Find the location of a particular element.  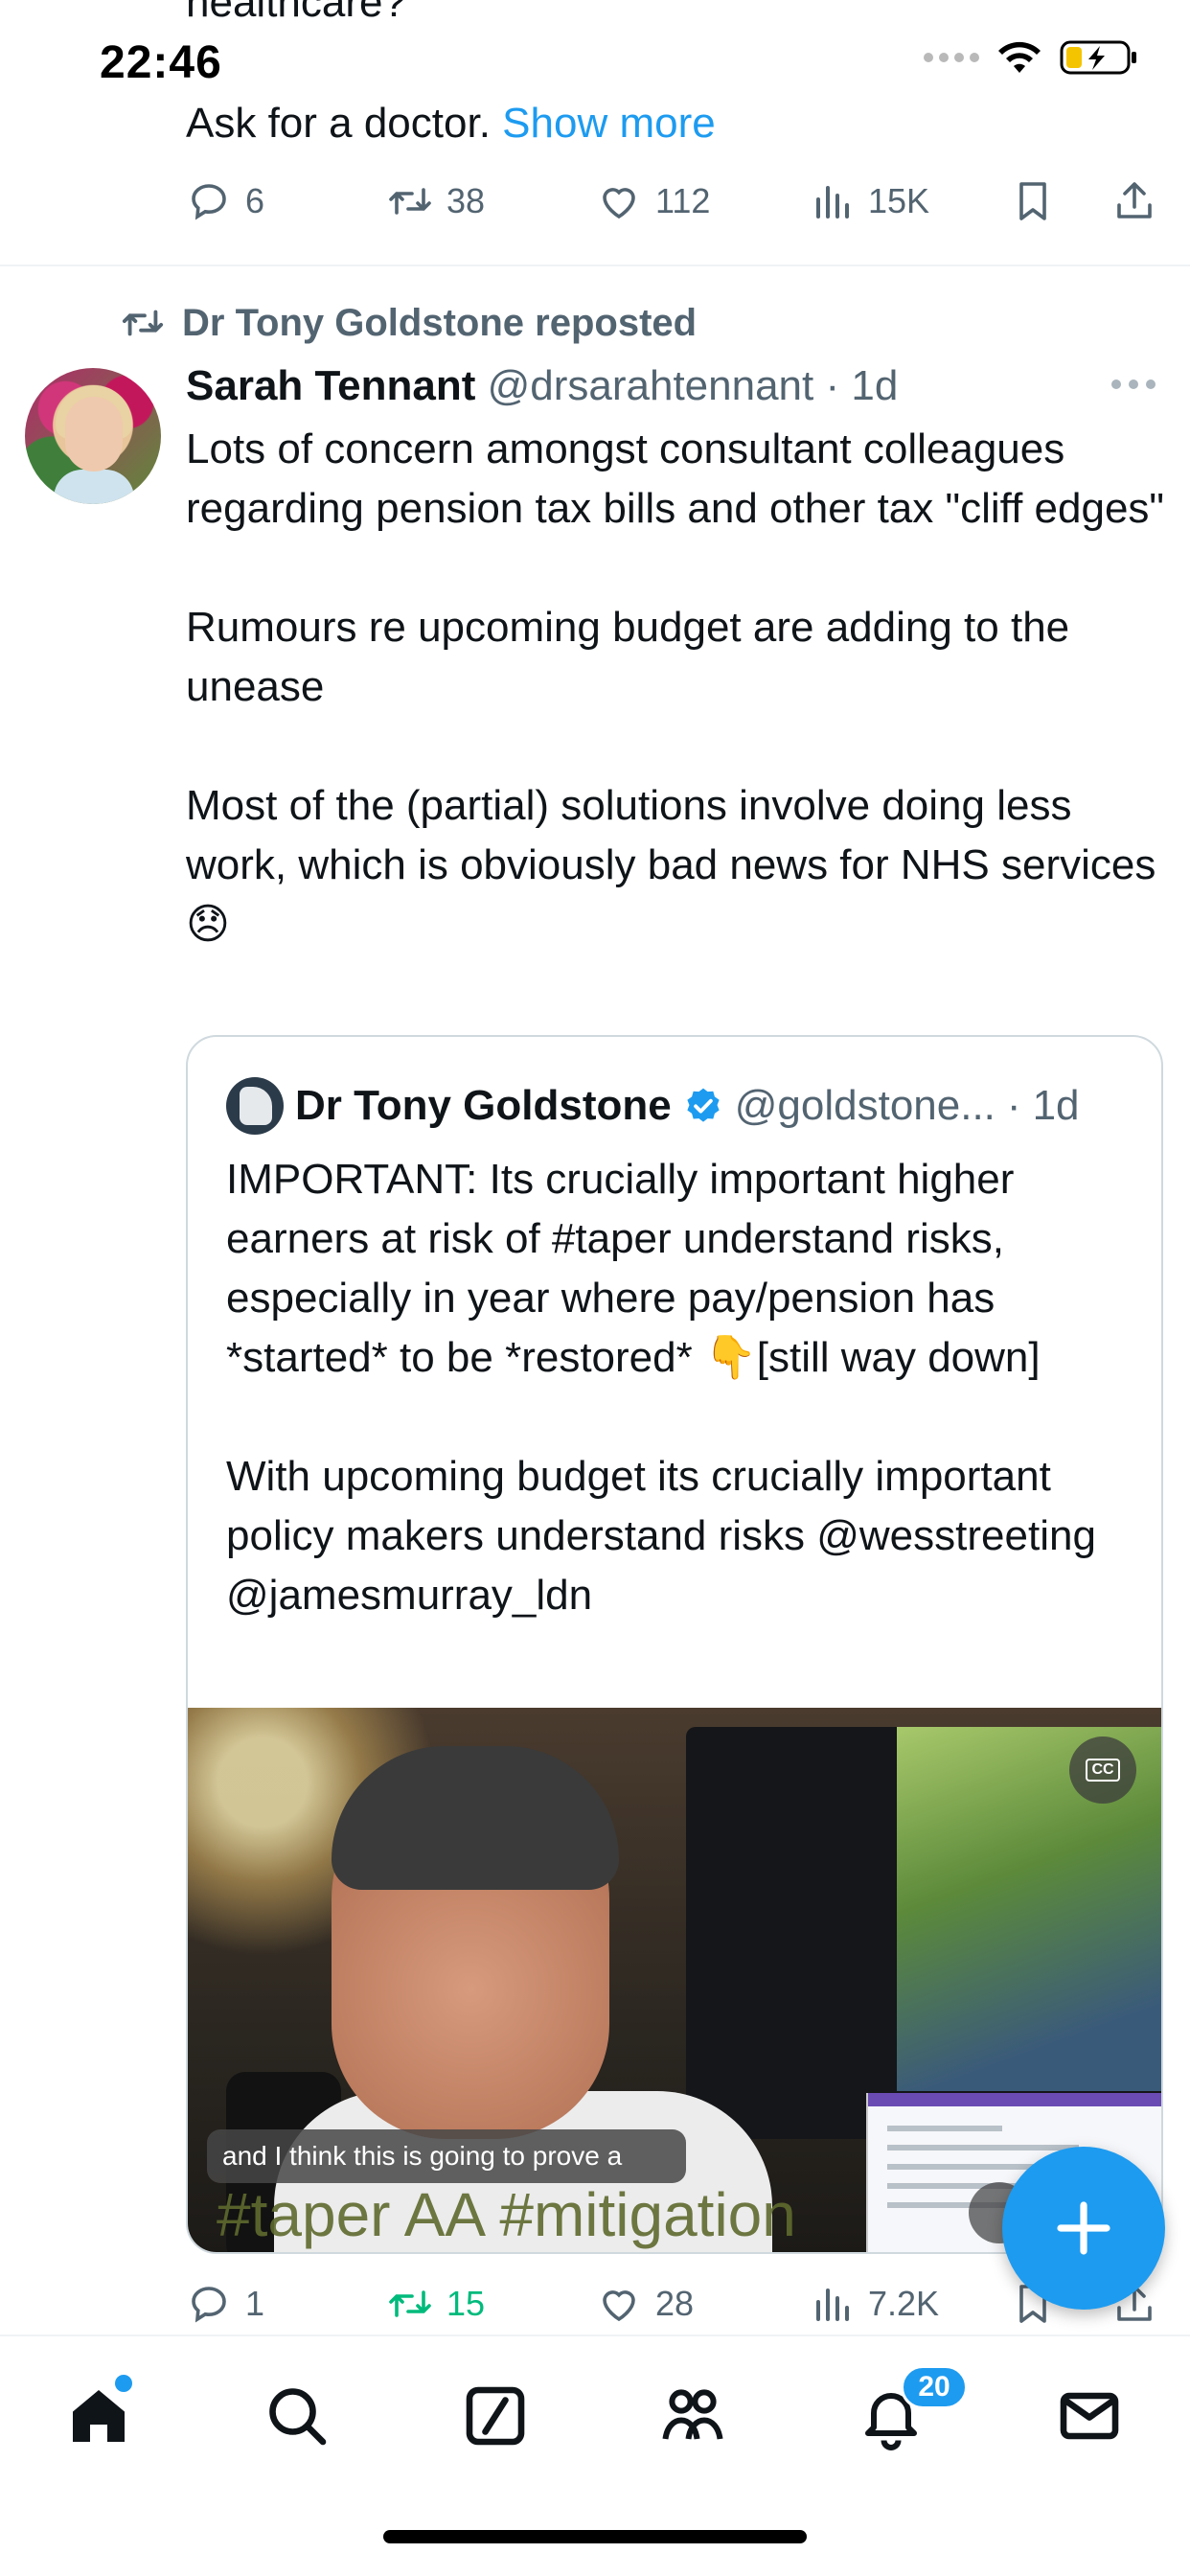

quoted-author-avatar is located at coordinates (255, 1106).